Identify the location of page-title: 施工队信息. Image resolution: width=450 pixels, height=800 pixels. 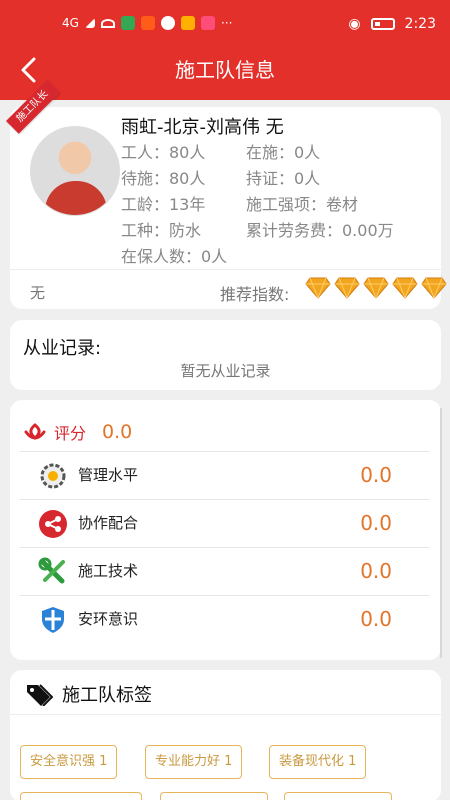
(225, 70).